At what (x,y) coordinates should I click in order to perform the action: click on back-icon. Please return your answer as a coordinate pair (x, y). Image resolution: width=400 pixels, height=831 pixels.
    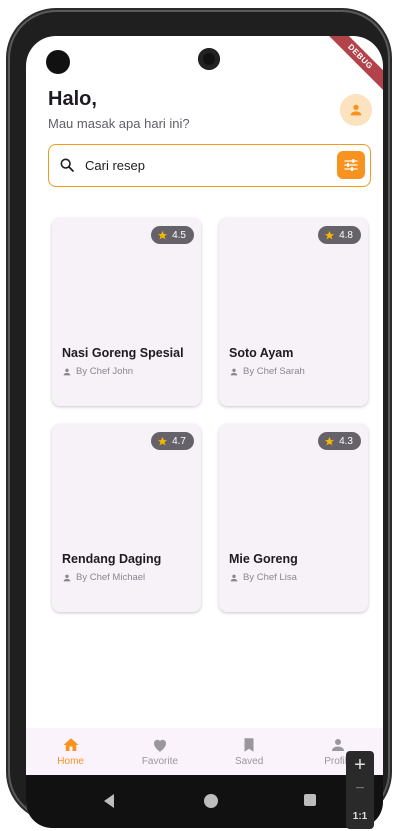
    Looking at the image, I should click on (109, 801).